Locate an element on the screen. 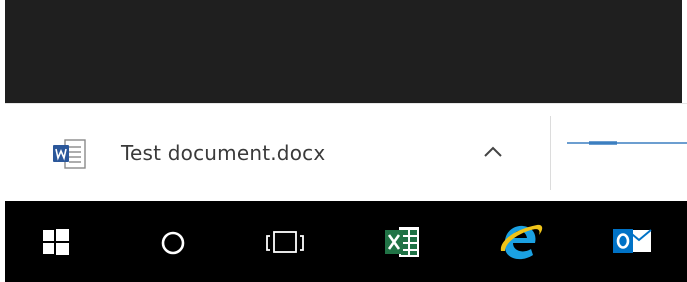 The image size is (687, 282). excel-icon is located at coordinates (402, 242).